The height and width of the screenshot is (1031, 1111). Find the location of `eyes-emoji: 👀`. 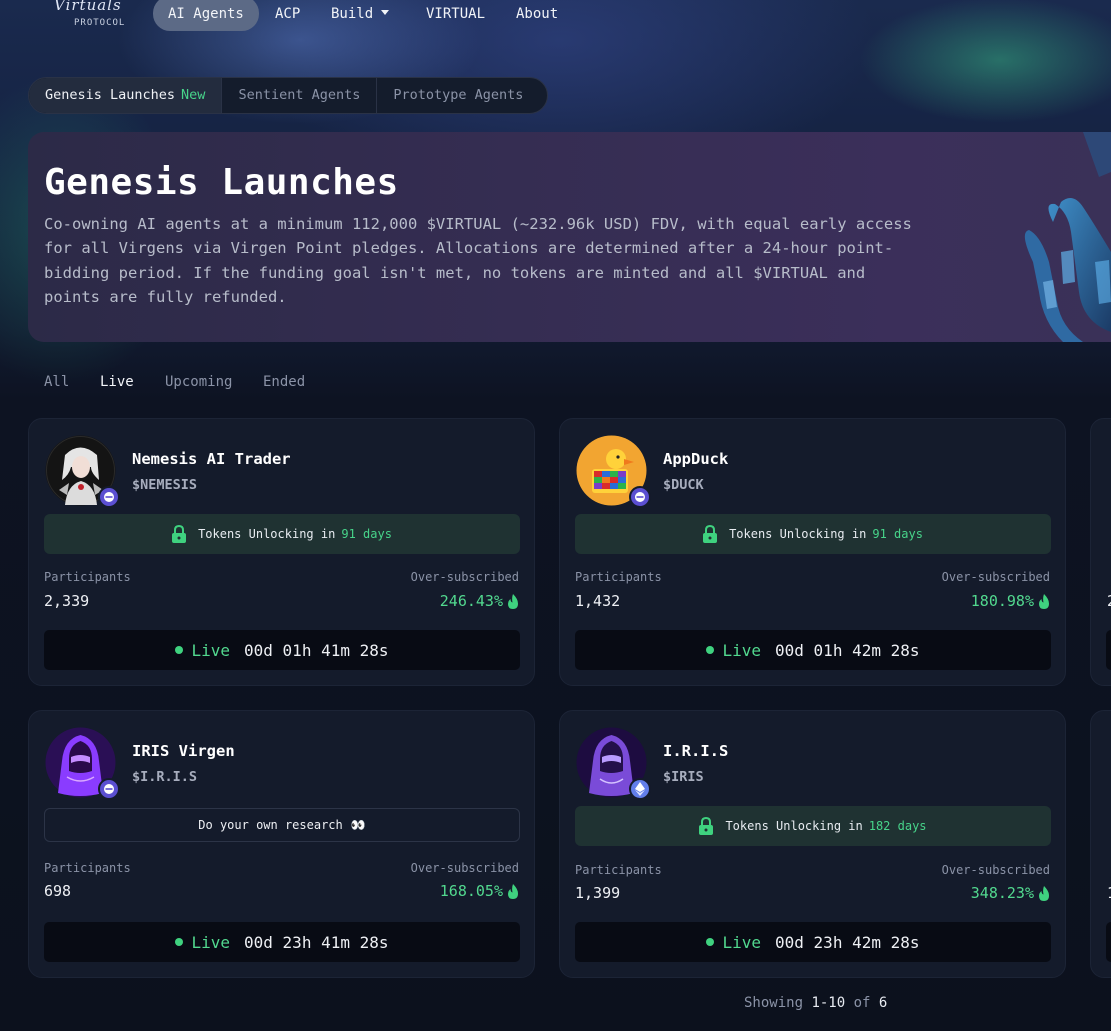

eyes-emoji: 👀 is located at coordinates (358, 825).